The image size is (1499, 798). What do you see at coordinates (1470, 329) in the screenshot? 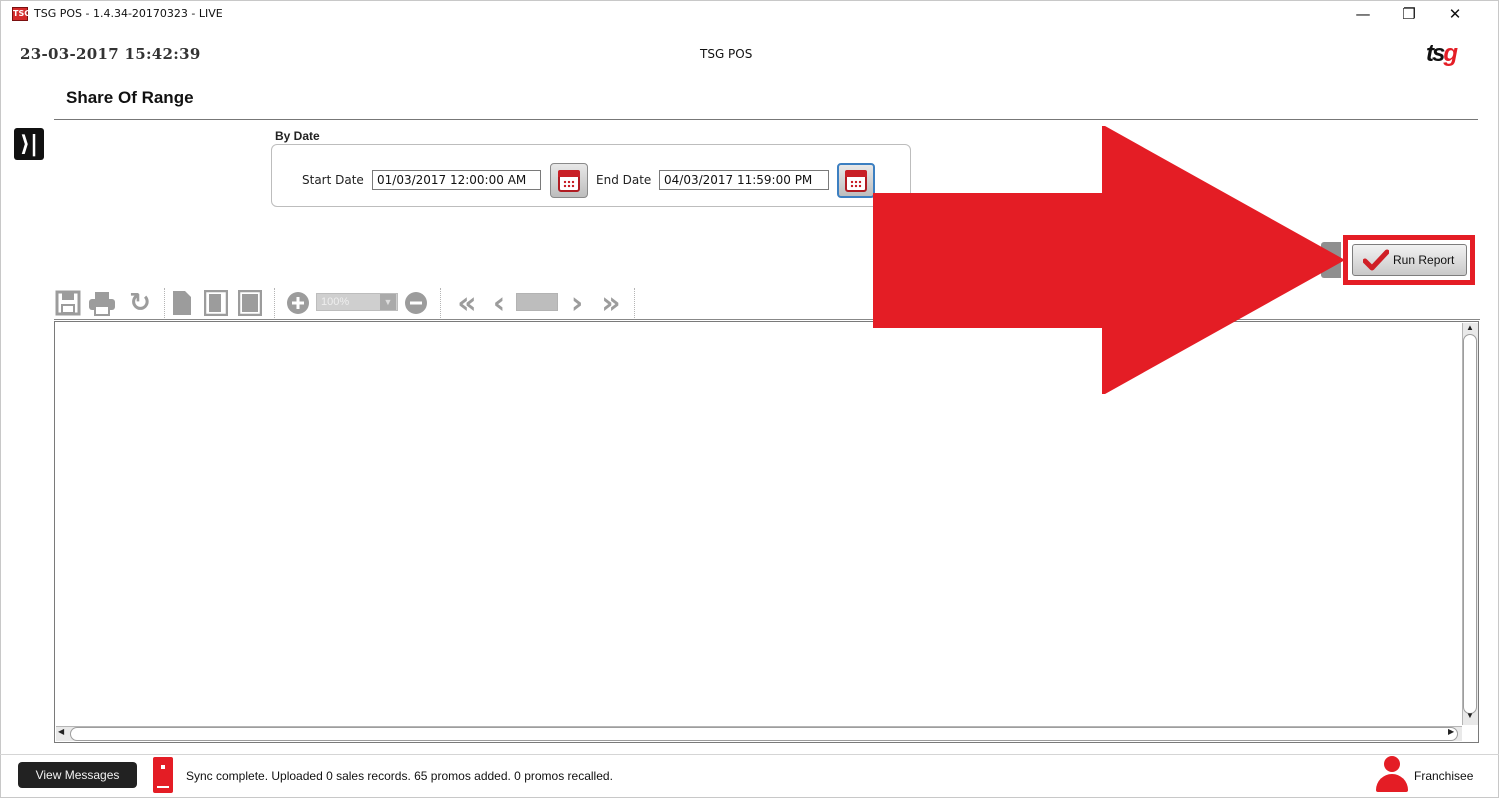
I see `scroll-up-icon: ▲` at bounding box center [1470, 329].